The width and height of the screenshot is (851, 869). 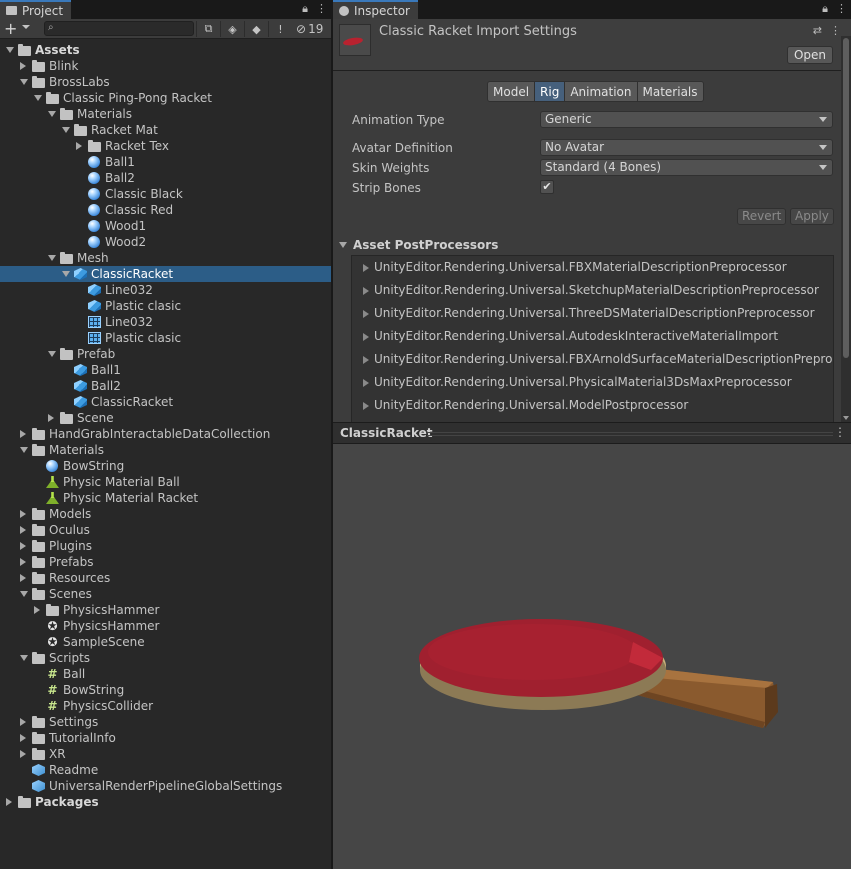 I want to click on search-by-type-icon: ⧉, so click(x=208, y=29).